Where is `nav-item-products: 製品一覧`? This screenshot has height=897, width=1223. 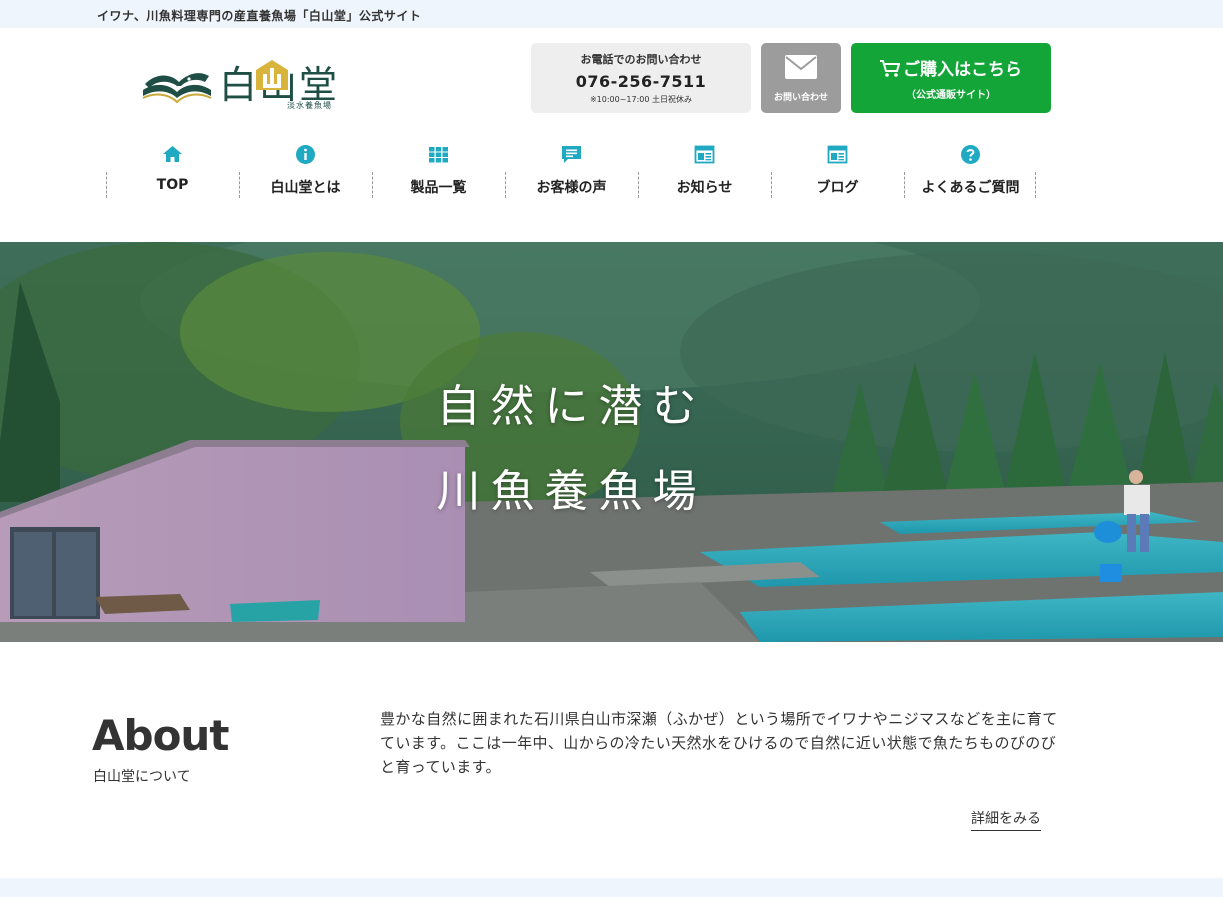
nav-item-products: 製品一覧 is located at coordinates (438, 170).